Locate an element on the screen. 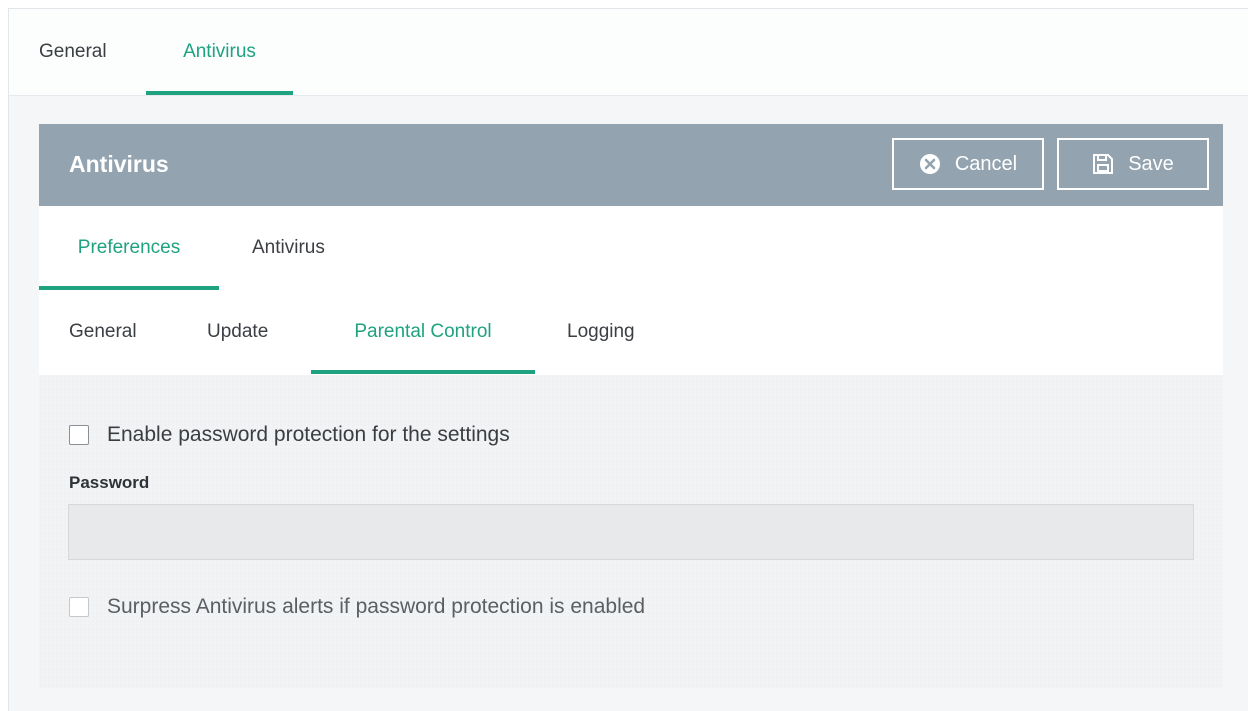  panel-header: Antivirus Cancel Save is located at coordinates (631, 165).